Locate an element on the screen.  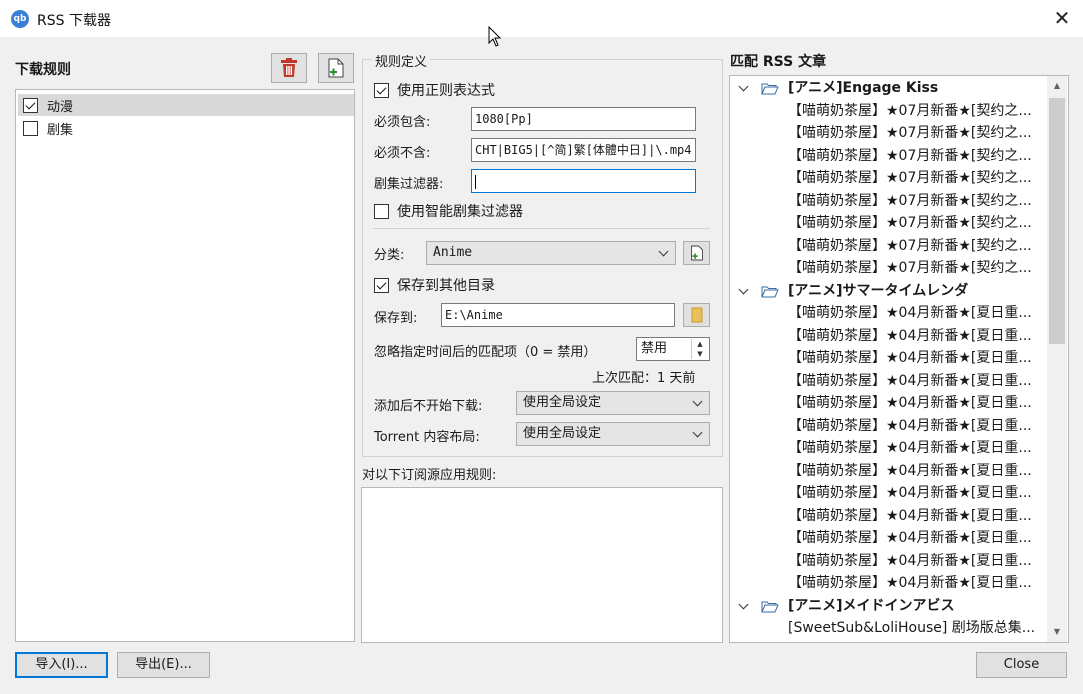
category-select: Anime is located at coordinates (551, 253).